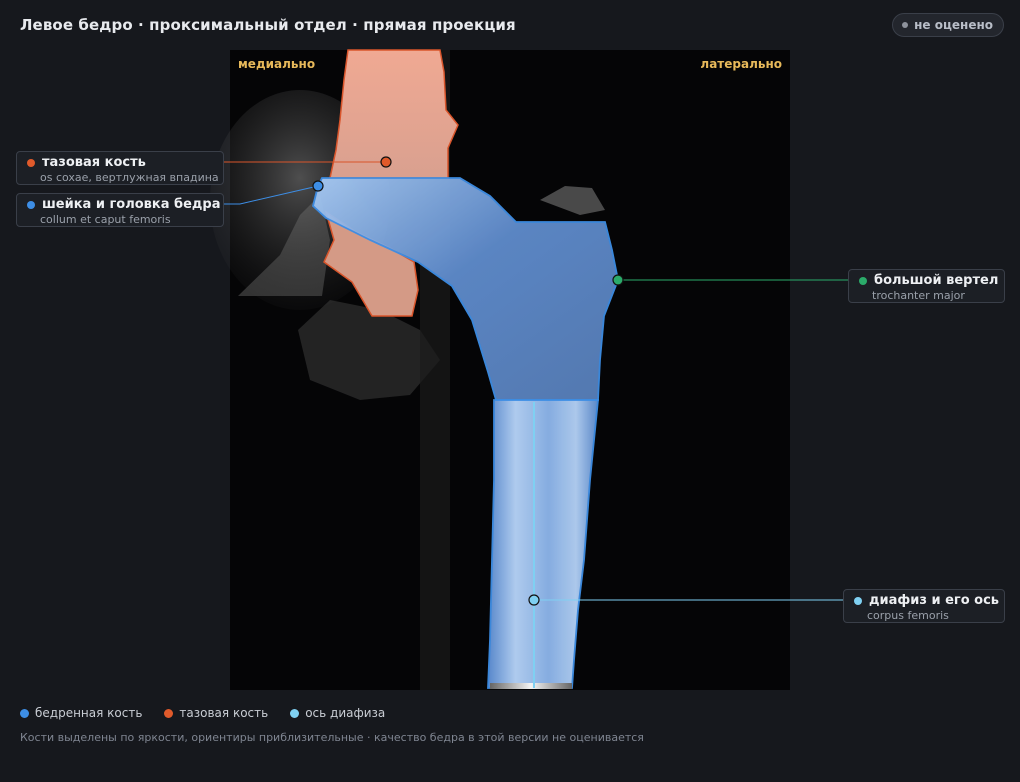 The width and height of the screenshot is (1020, 782). Describe the element at coordinates (863, 280) in the screenshot. I see `trochanter-dot-icon` at that location.